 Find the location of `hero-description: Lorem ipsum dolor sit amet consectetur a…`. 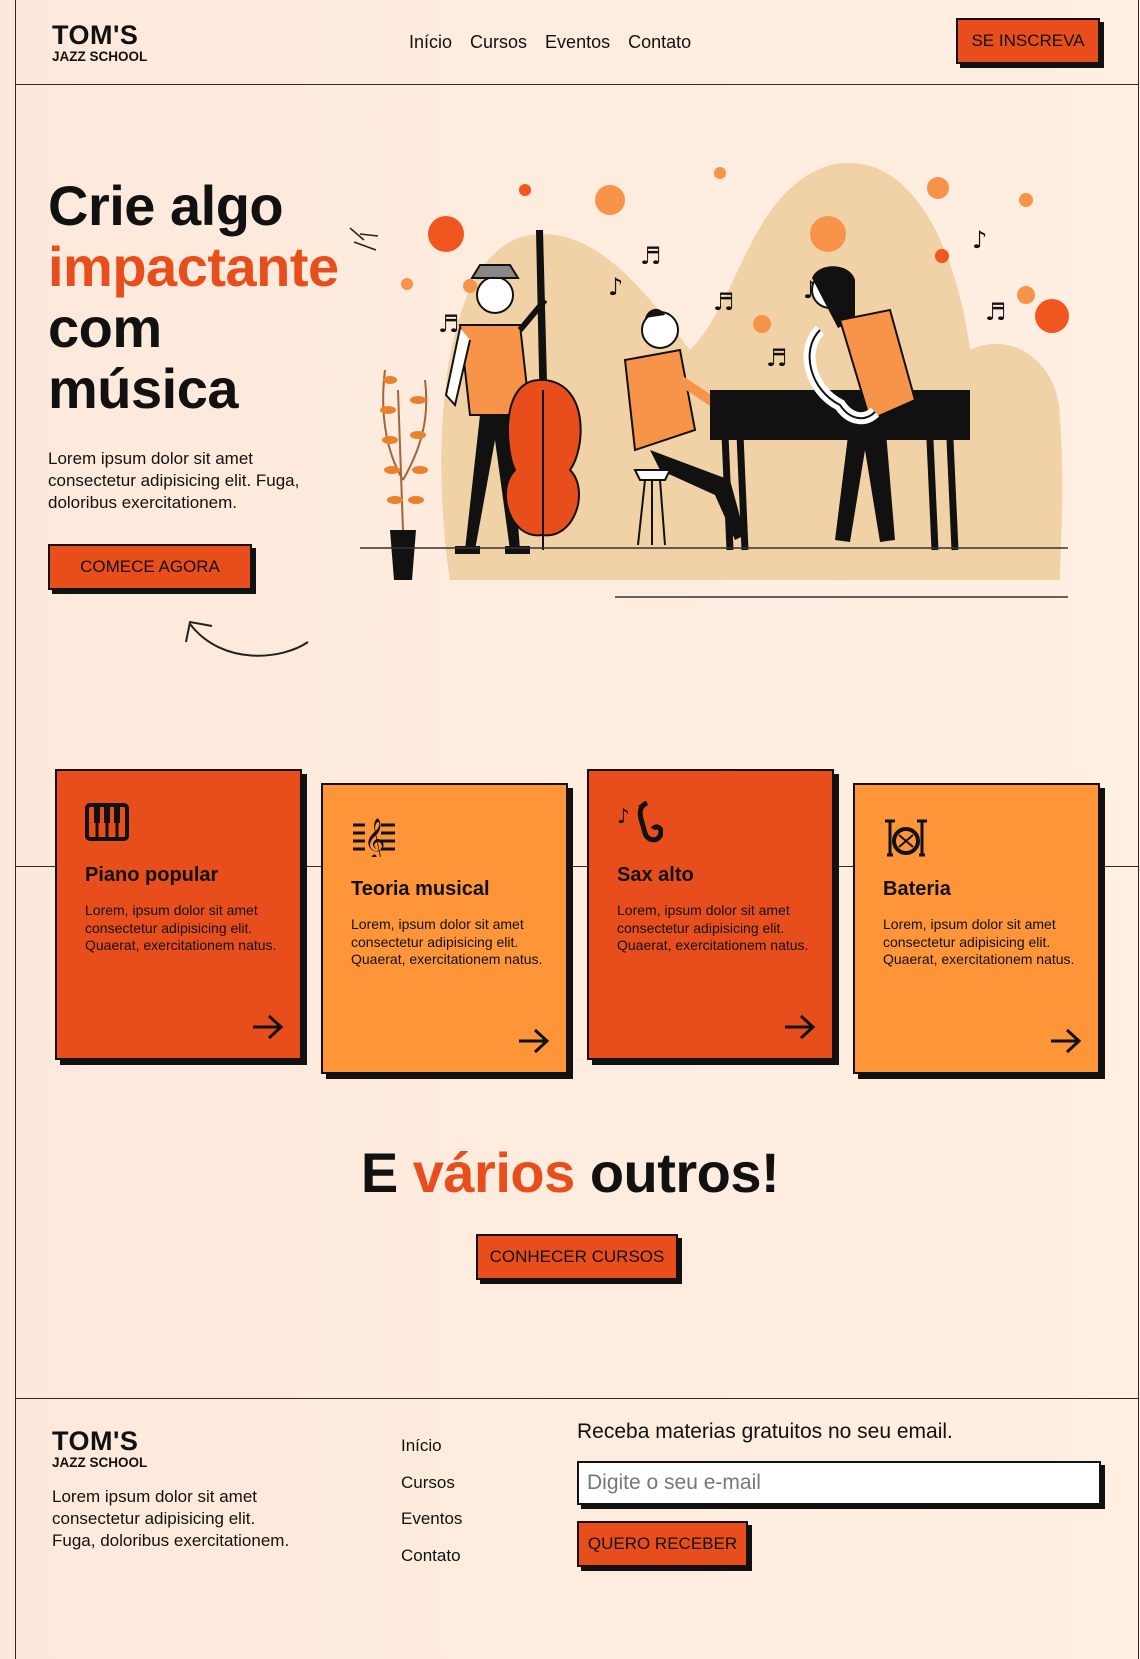

hero-description: Lorem ipsum dolor sit amet consectetur a… is located at coordinates (174, 480).